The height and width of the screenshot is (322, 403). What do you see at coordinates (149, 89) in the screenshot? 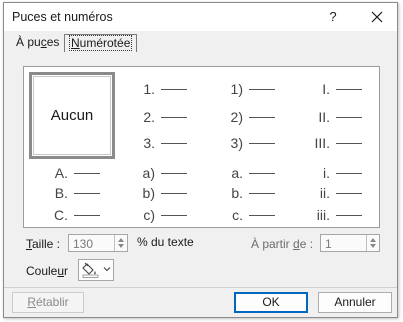
I see `numbering-option-label: 1.` at bounding box center [149, 89].